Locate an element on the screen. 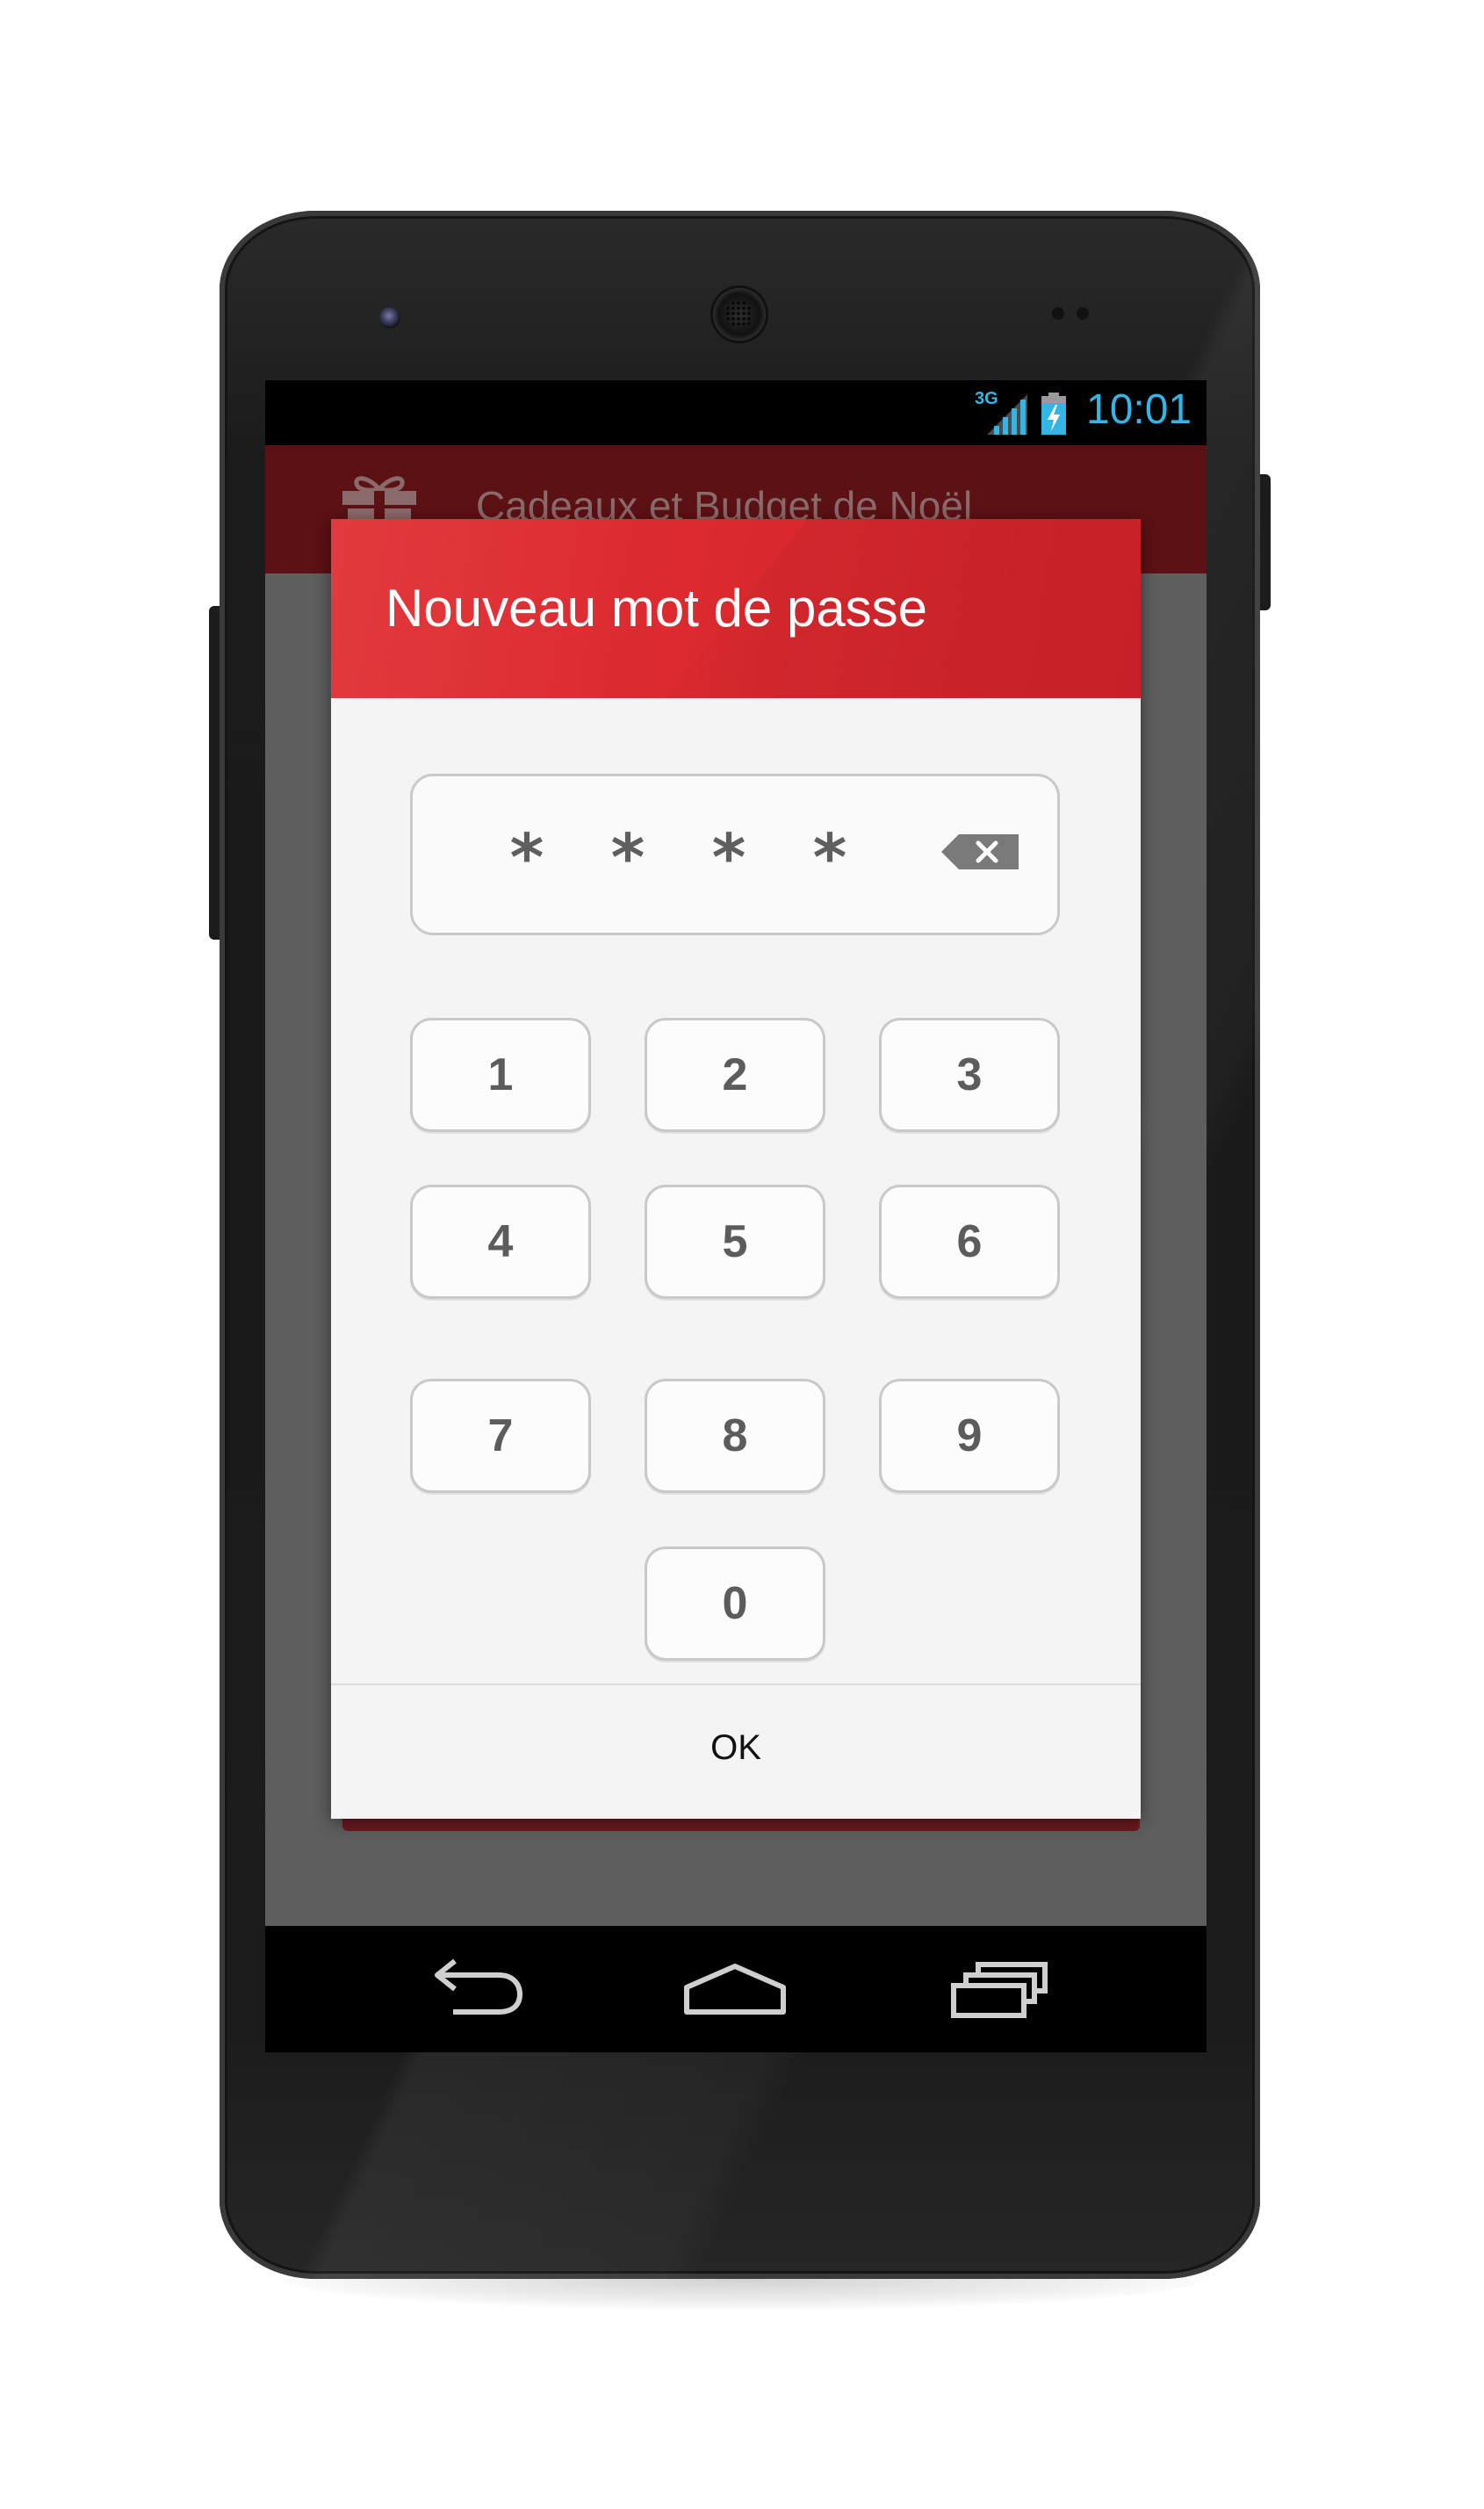 The width and height of the screenshot is (1484, 2509). signal-icon is located at coordinates (1007, 414).